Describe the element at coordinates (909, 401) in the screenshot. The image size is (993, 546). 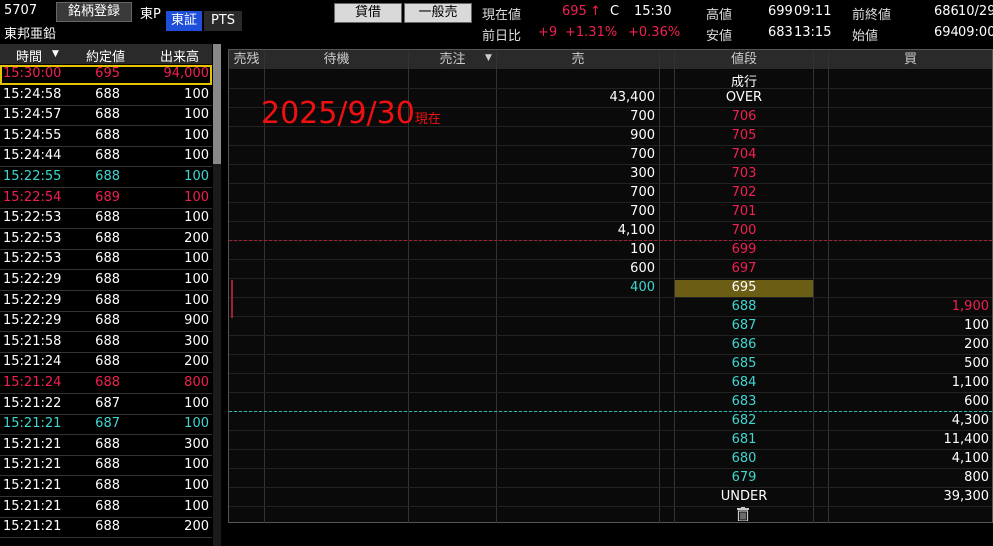
I see `board-buy-qty: 600` at that location.